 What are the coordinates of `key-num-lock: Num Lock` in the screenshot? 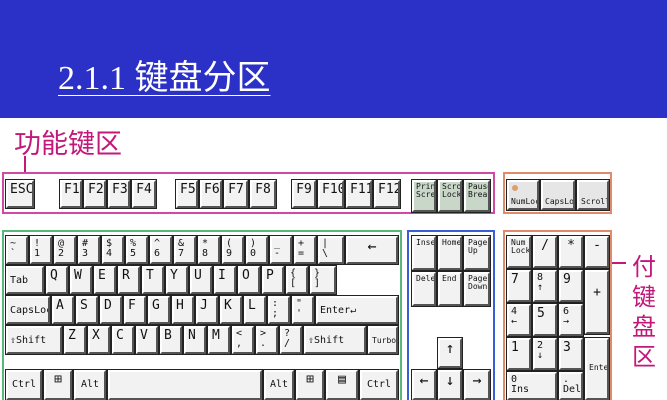 It's located at (519, 252).